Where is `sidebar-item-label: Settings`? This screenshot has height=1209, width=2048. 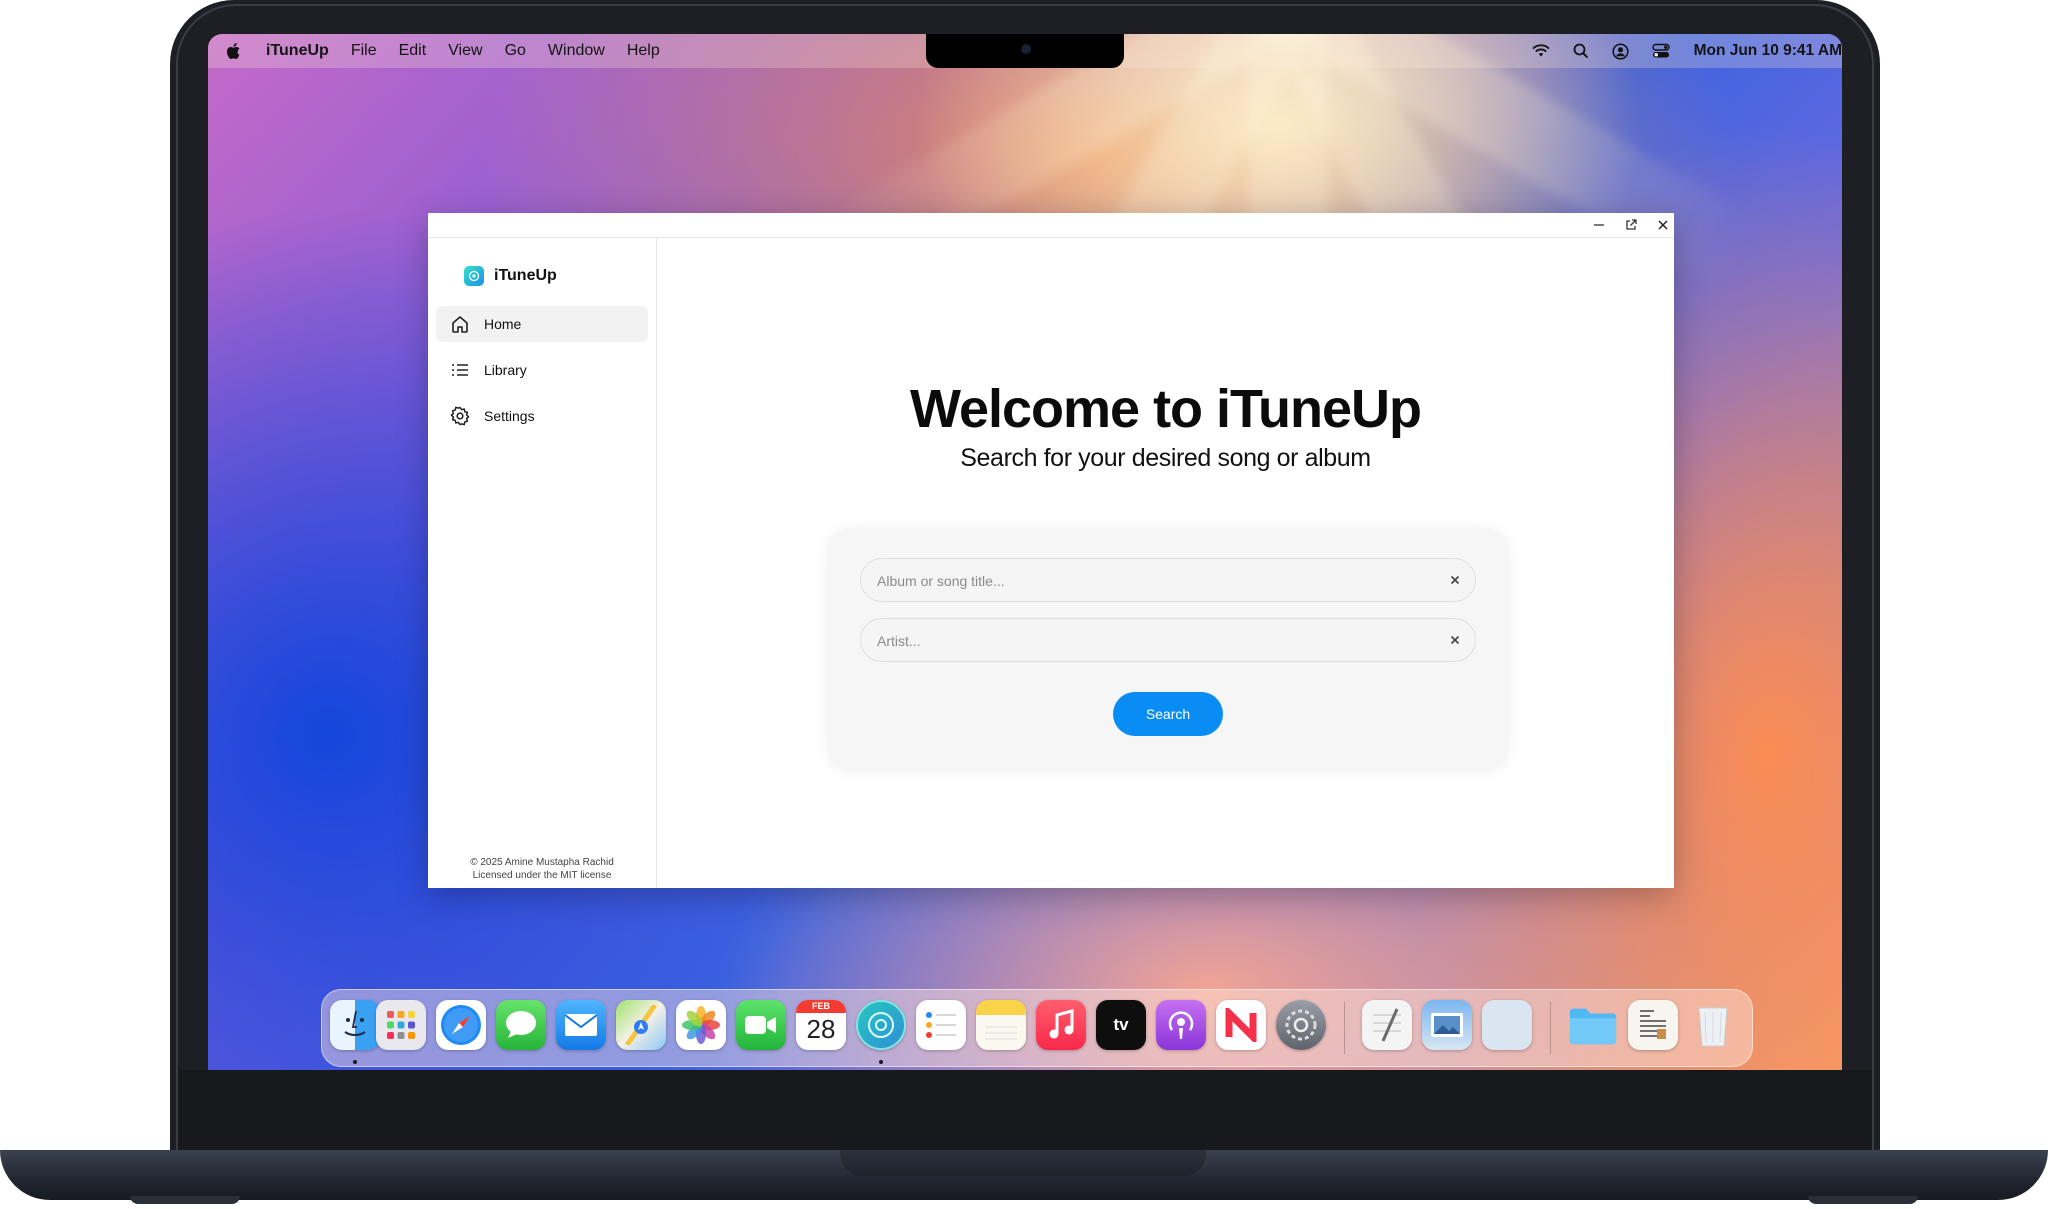 sidebar-item-label: Settings is located at coordinates (509, 416).